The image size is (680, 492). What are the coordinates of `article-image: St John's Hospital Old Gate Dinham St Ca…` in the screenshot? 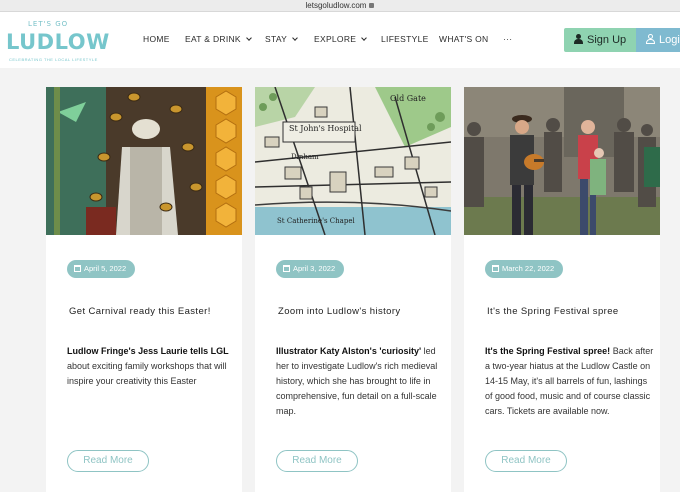 It's located at (353, 161).